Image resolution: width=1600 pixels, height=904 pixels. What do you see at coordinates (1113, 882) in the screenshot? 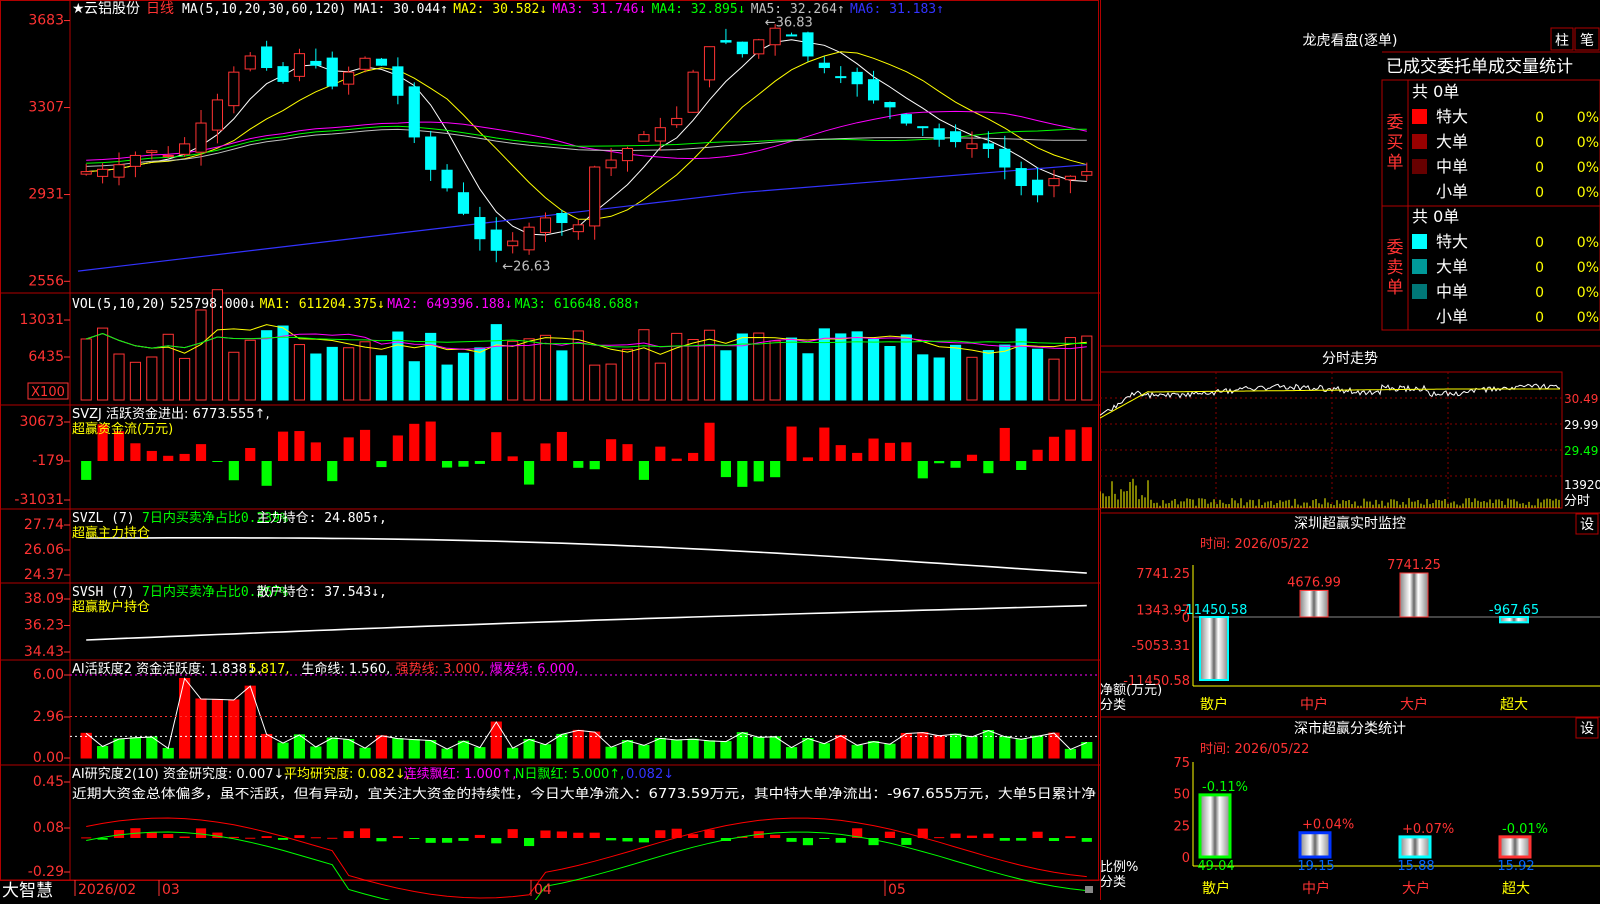
I see `sc-cat-label: 分类` at bounding box center [1113, 882].